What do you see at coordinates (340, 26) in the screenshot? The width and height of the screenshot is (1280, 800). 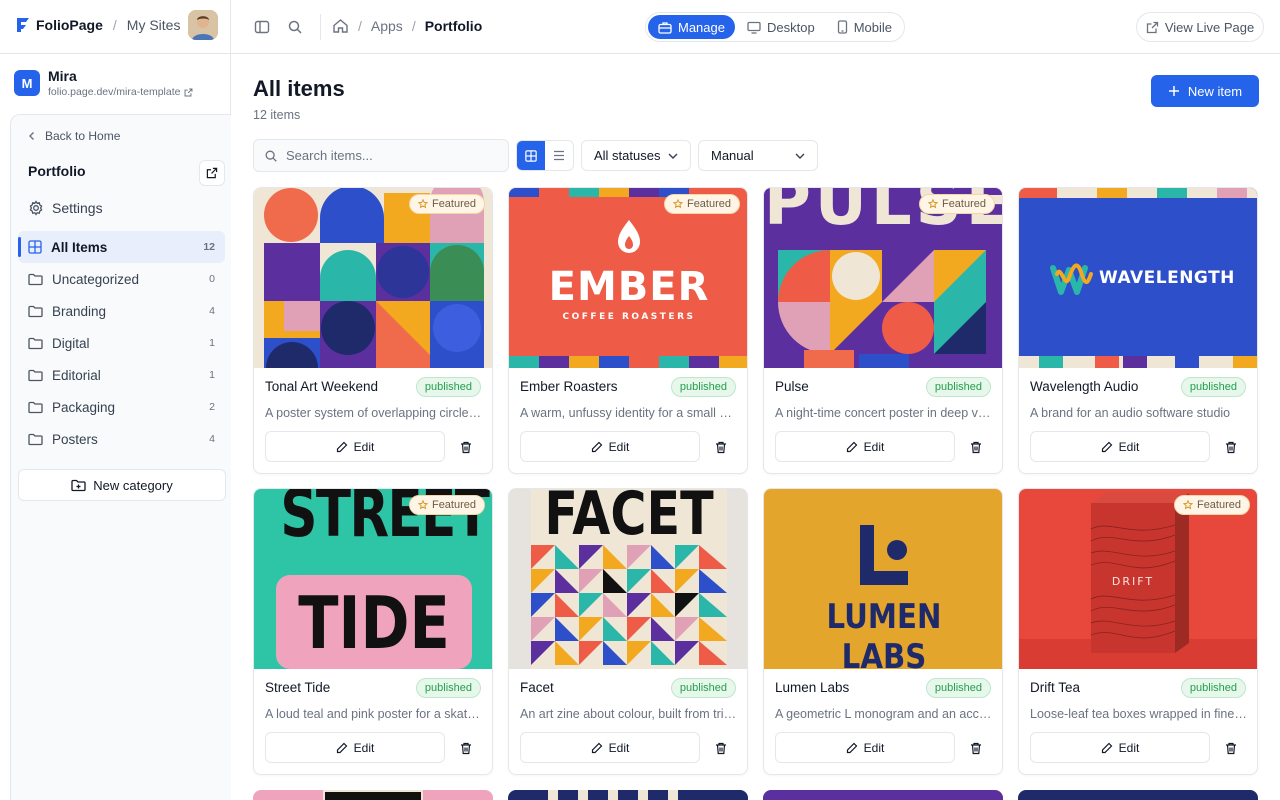 I see `home-icon` at bounding box center [340, 26].